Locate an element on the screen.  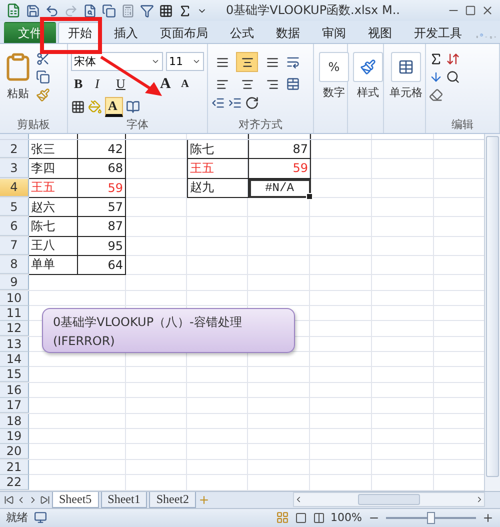
group-label: 编辑 is located at coordinates (462, 125).